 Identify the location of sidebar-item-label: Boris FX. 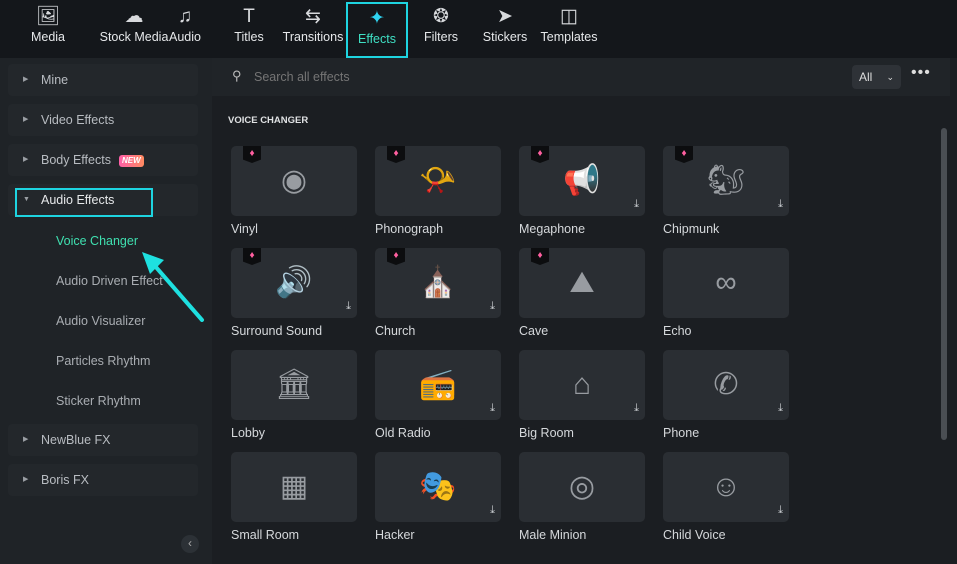
(65, 480).